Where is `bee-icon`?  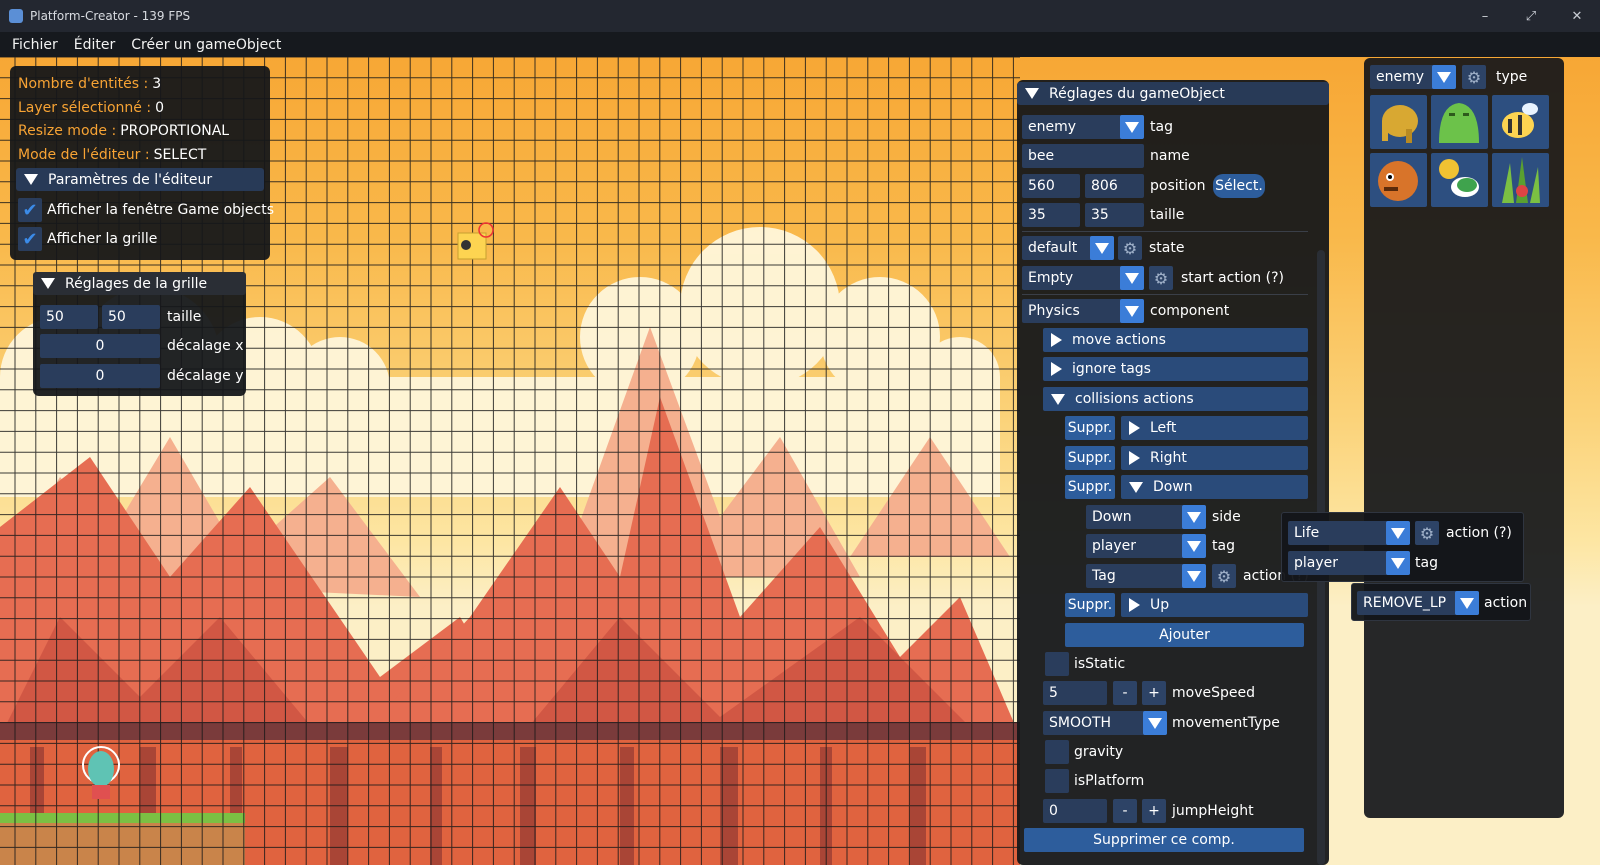 bee-icon is located at coordinates (1520, 120).